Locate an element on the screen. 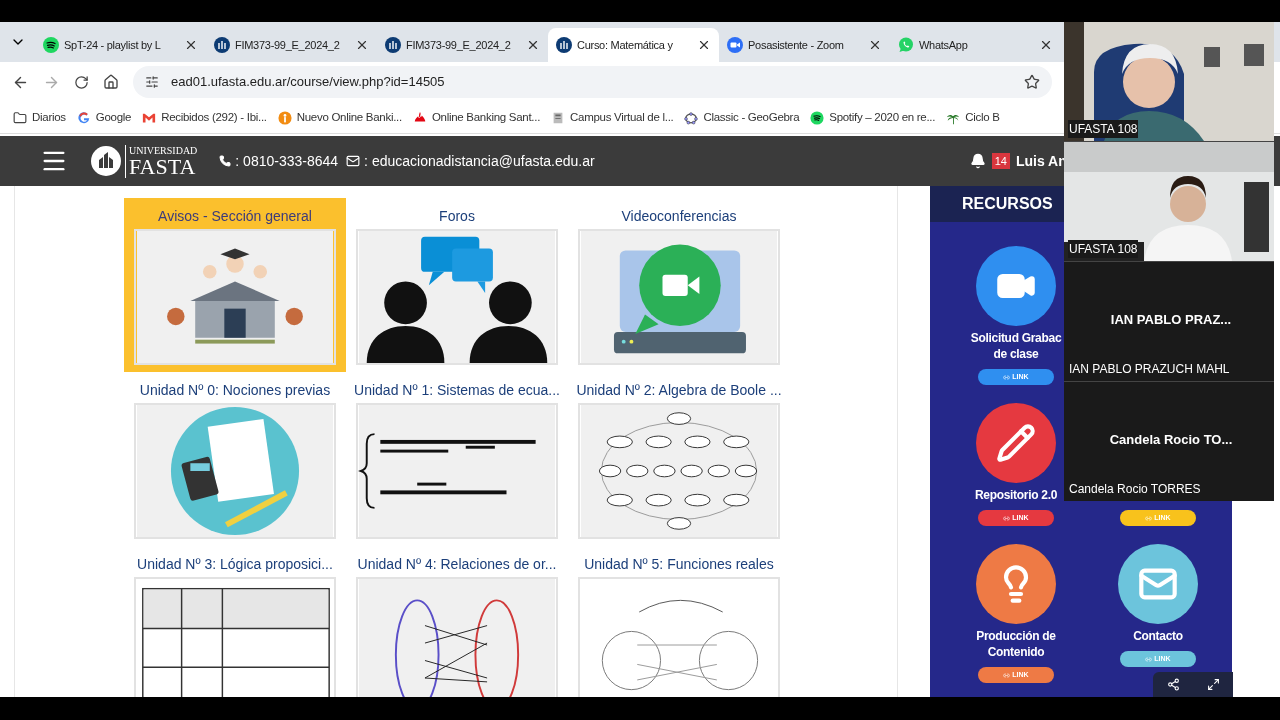  browser-tab: Curso: Matemática y is located at coordinates (633, 45).